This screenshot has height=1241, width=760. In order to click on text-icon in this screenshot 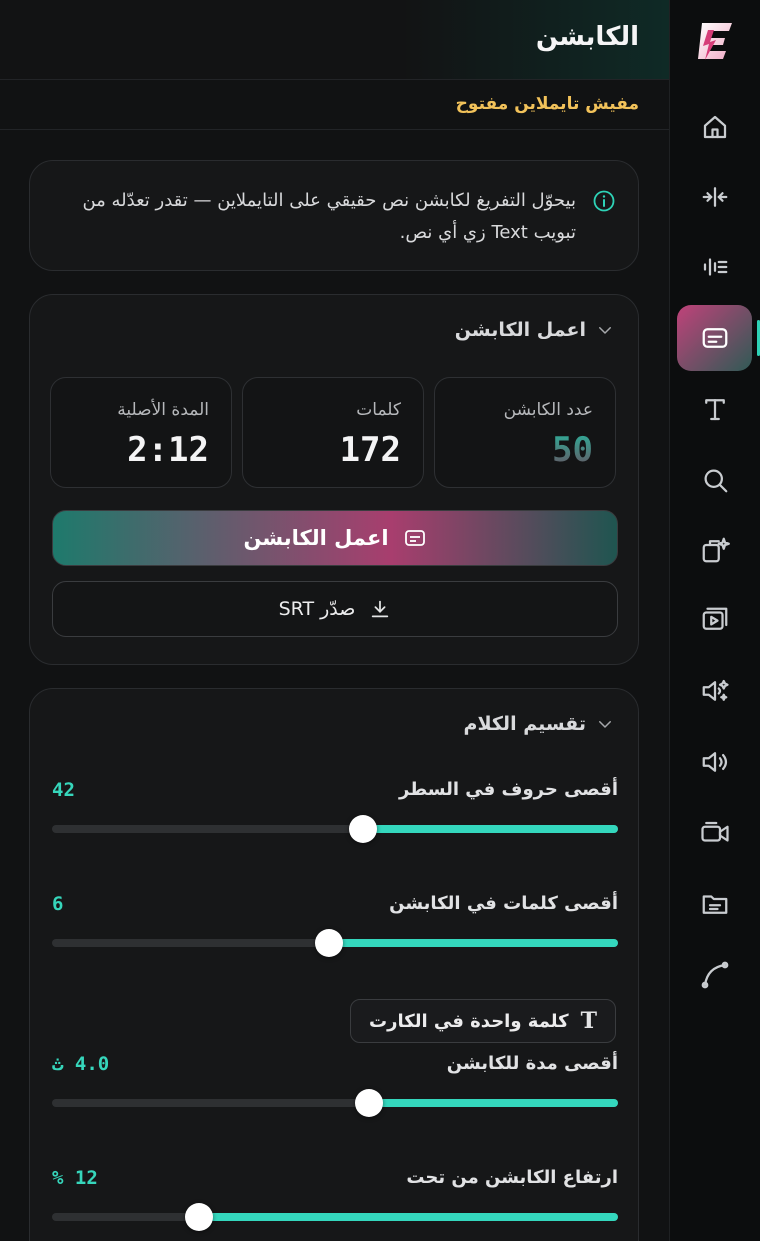, I will do `click(714, 410)`.